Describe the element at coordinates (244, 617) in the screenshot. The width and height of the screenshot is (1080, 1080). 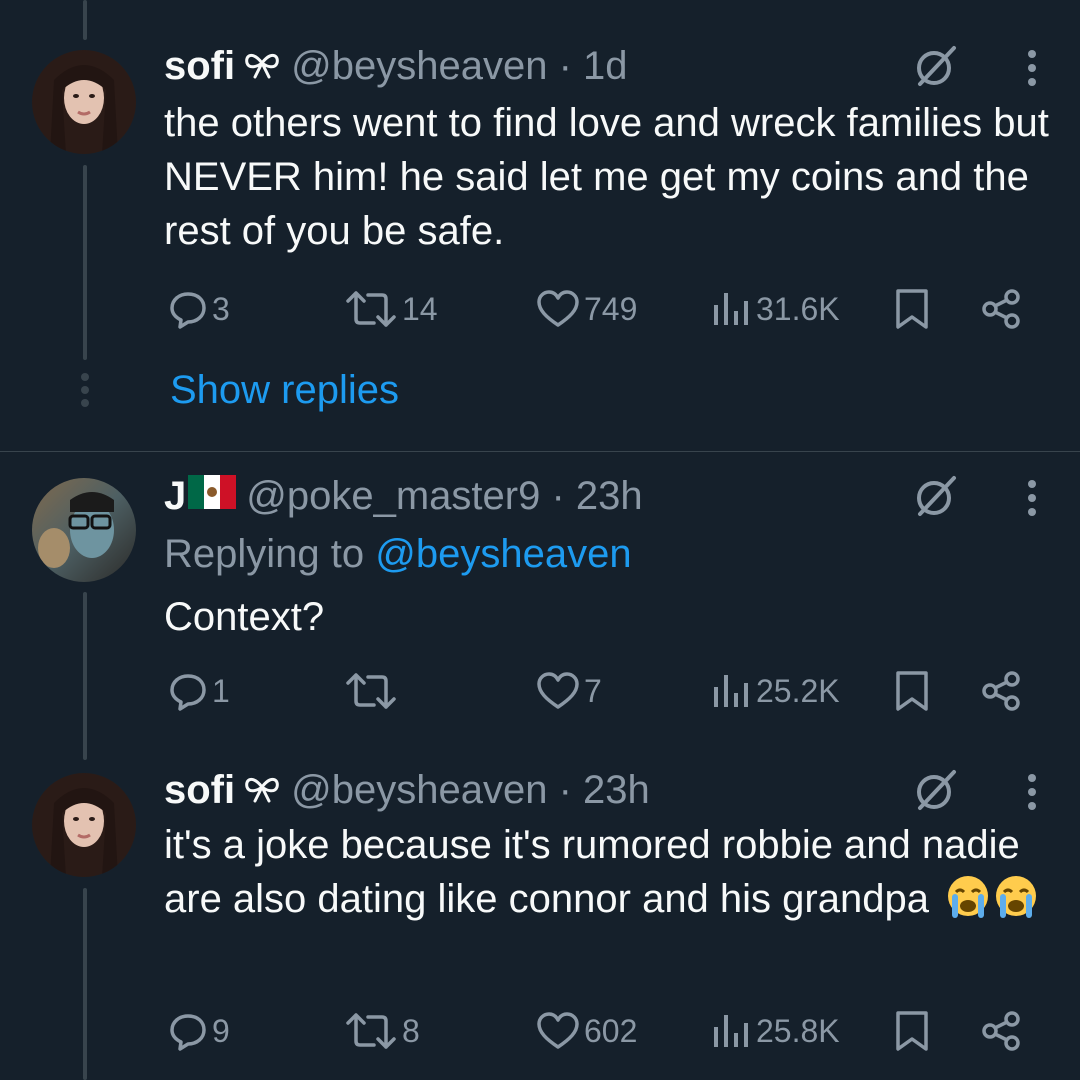
I see `post-text: Context?` at that location.